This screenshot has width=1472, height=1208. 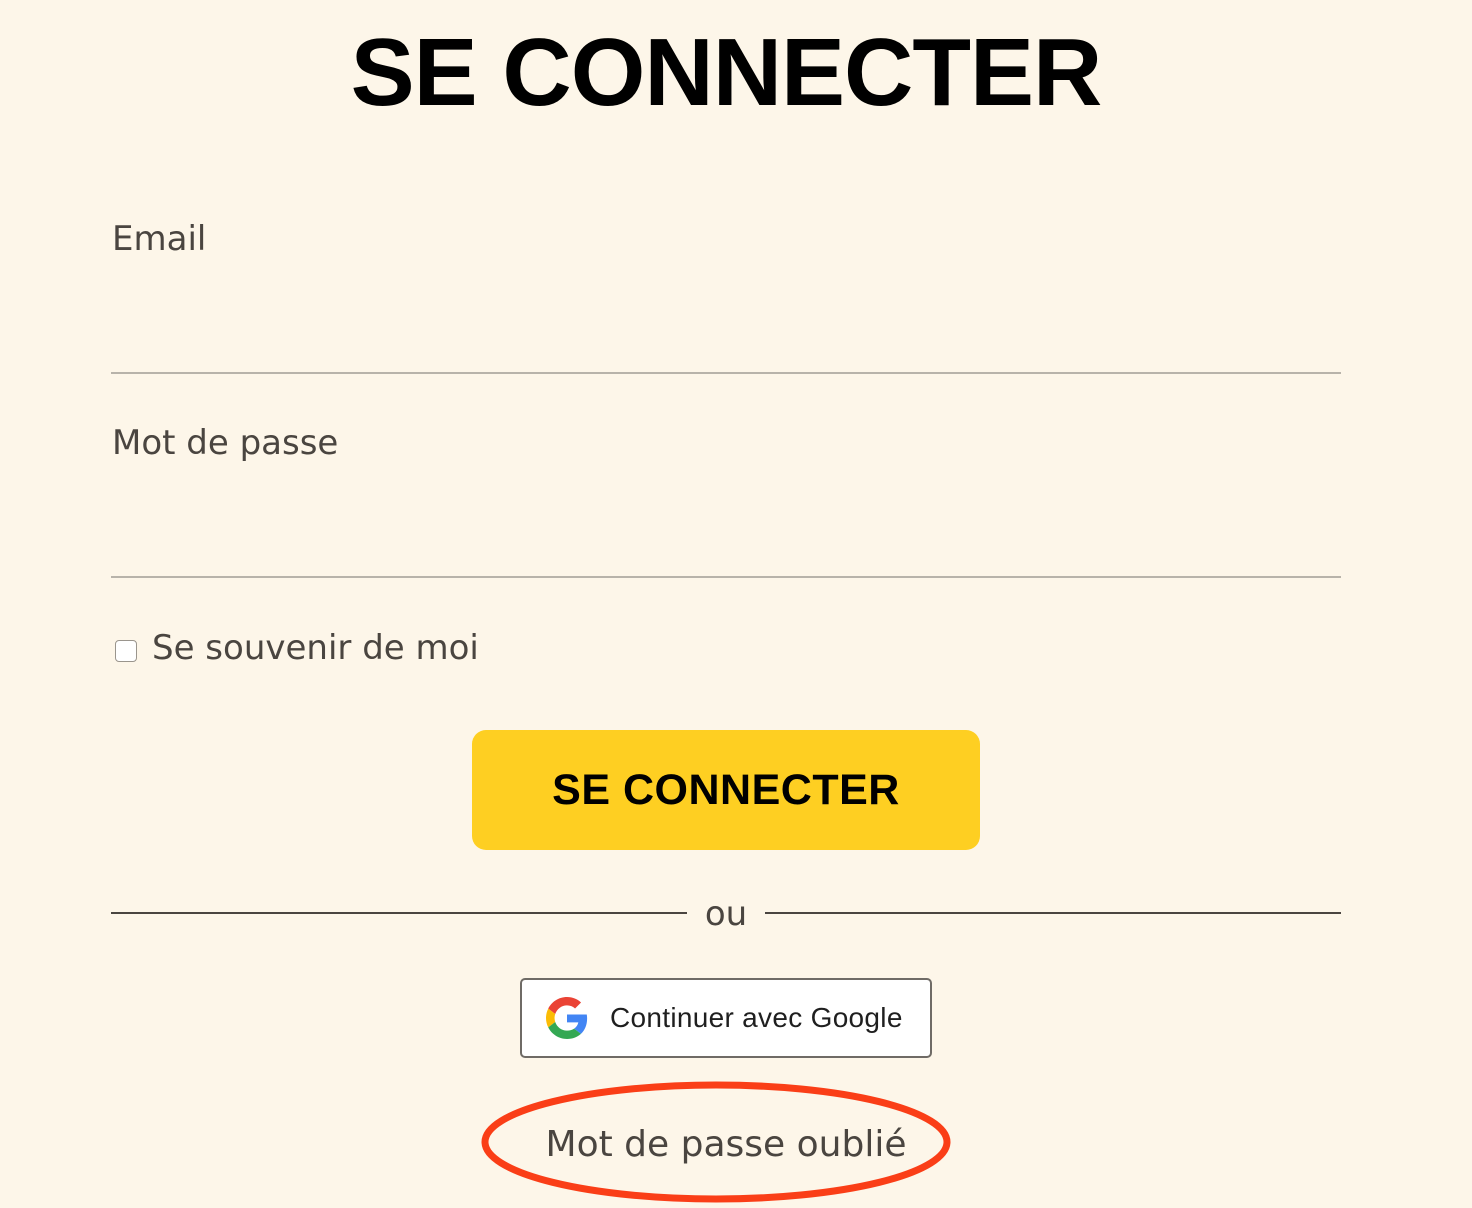 I want to click on password-field, so click(x=726, y=542).